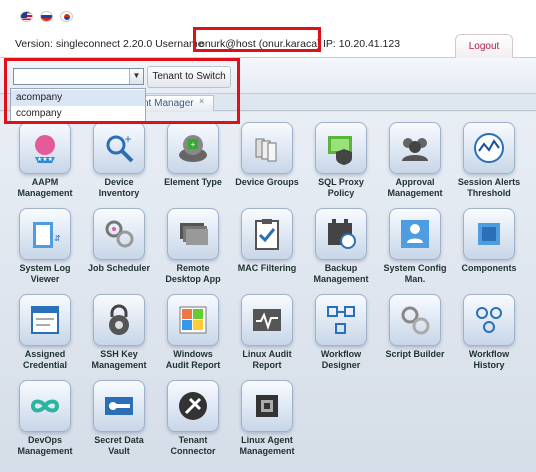 Image resolution: width=536 pixels, height=472 pixels. What do you see at coordinates (66, 16) in the screenshot?
I see `korean-flag-icon` at bounding box center [66, 16].